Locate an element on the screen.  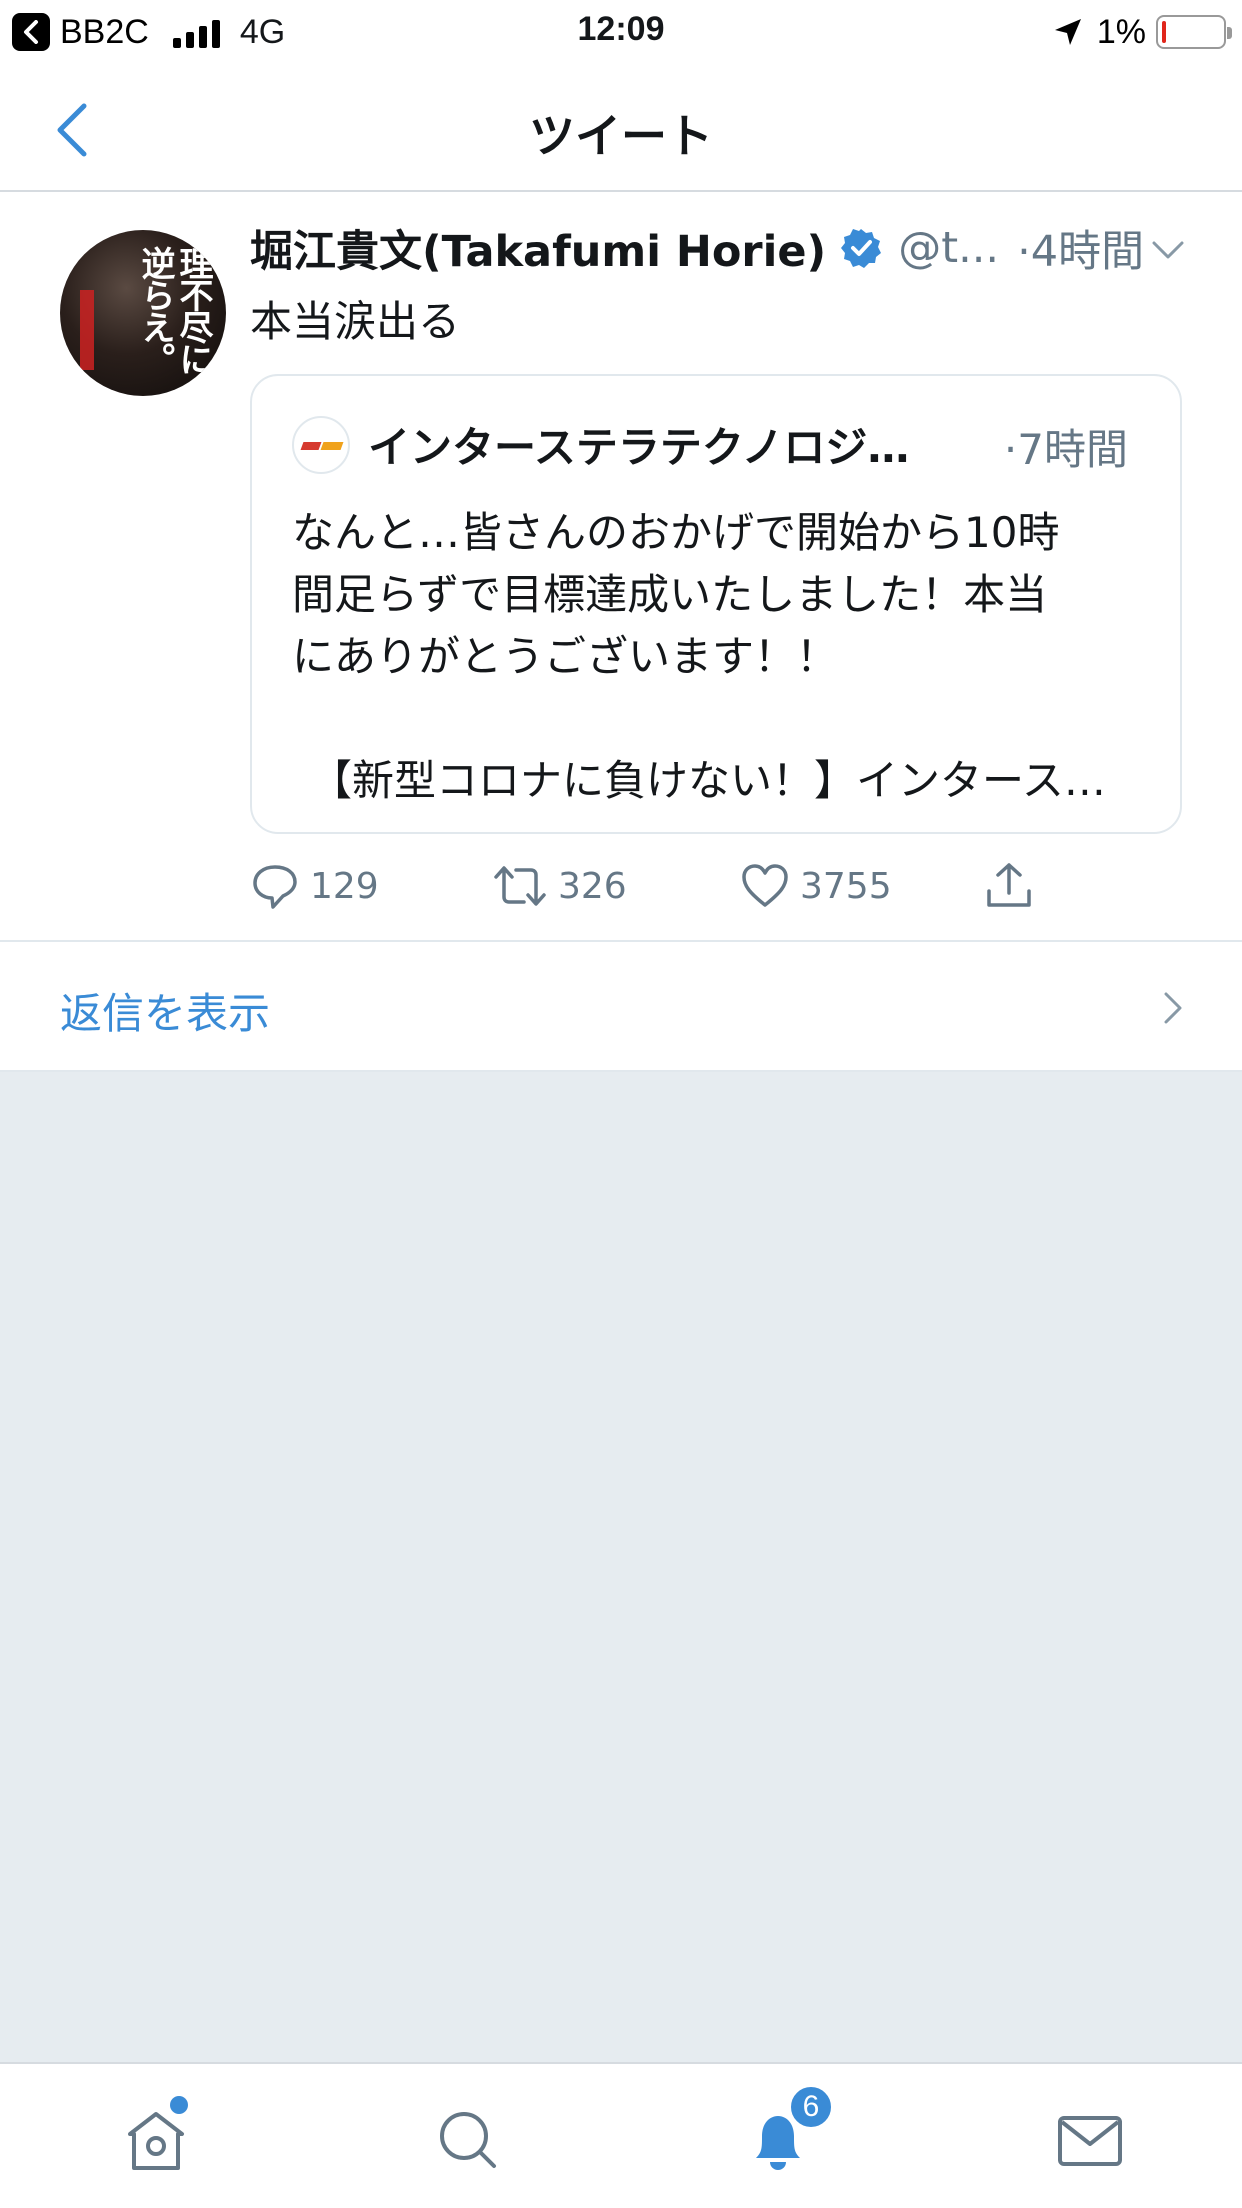
avatar-stripe is located at coordinates (87, 330).